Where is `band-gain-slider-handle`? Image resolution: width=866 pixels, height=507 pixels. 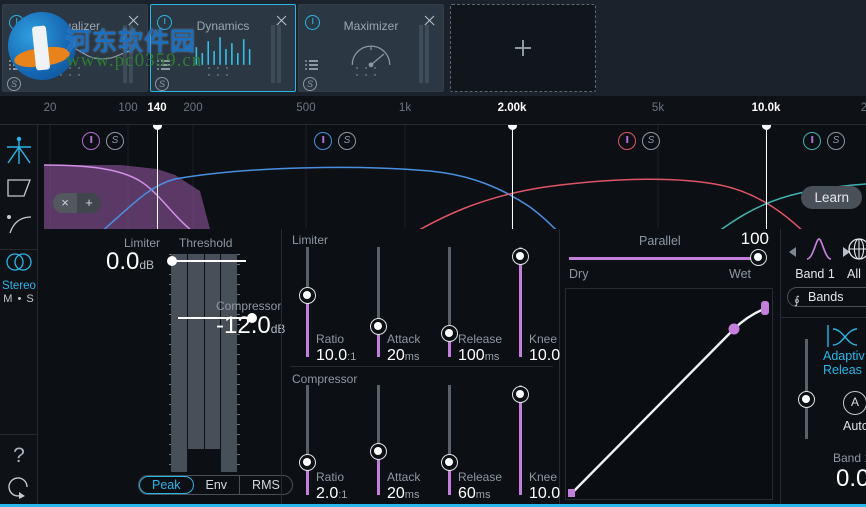 band-gain-slider-handle is located at coordinates (806, 399).